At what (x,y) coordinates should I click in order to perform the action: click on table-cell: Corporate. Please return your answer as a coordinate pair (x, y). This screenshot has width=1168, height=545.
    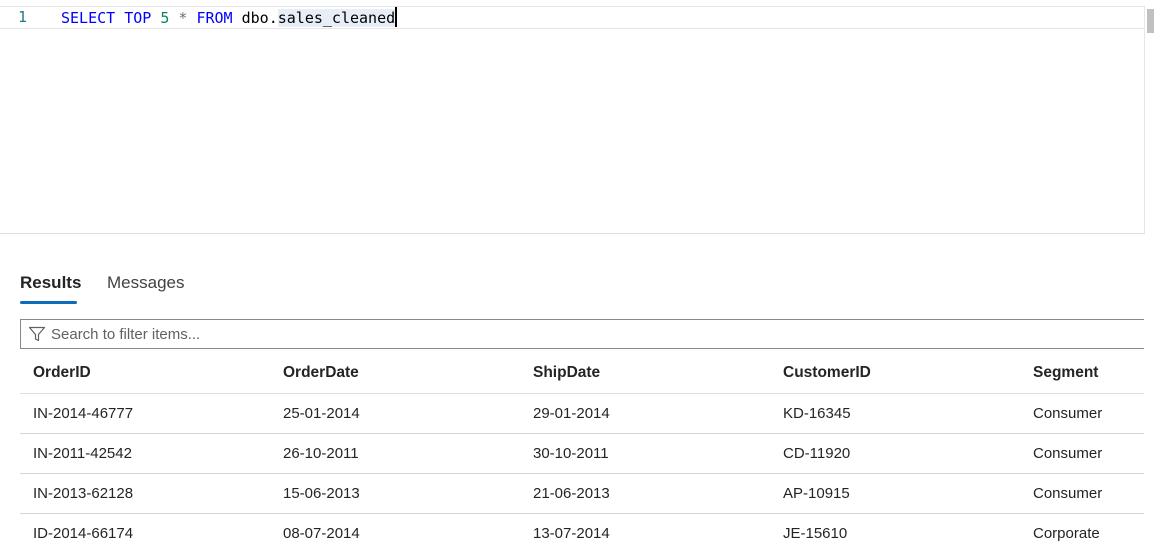
    Looking at the image, I should click on (1066, 529).